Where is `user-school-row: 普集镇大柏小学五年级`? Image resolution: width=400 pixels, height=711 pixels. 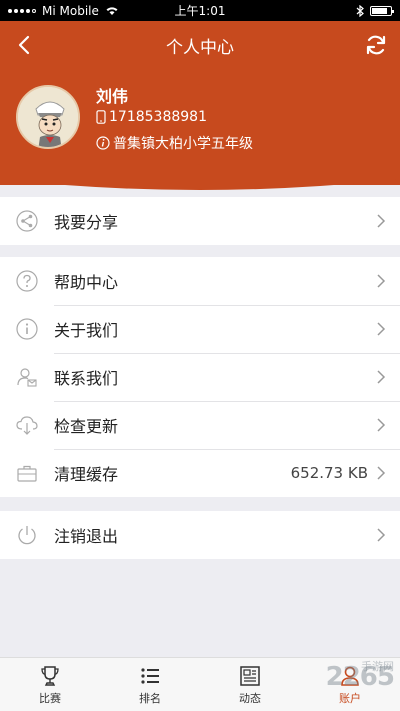
user-school-row: 普集镇大柏小学五年级 is located at coordinates (174, 143).